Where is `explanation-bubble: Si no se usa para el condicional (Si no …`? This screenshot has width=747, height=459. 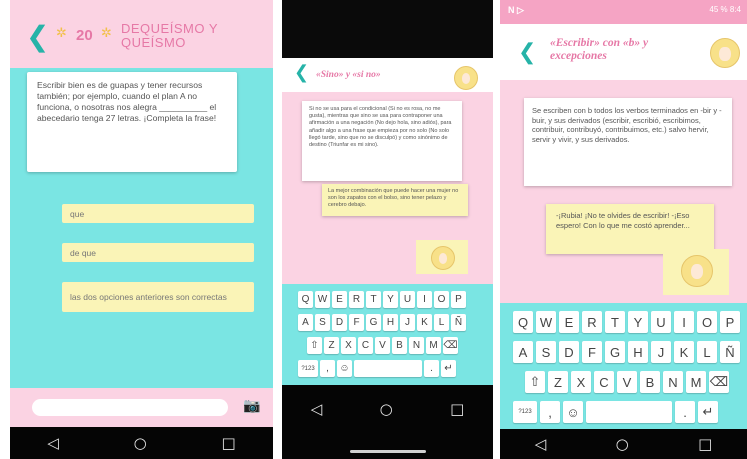 explanation-bubble: Si no se usa para el condicional (Si no … is located at coordinates (382, 141).